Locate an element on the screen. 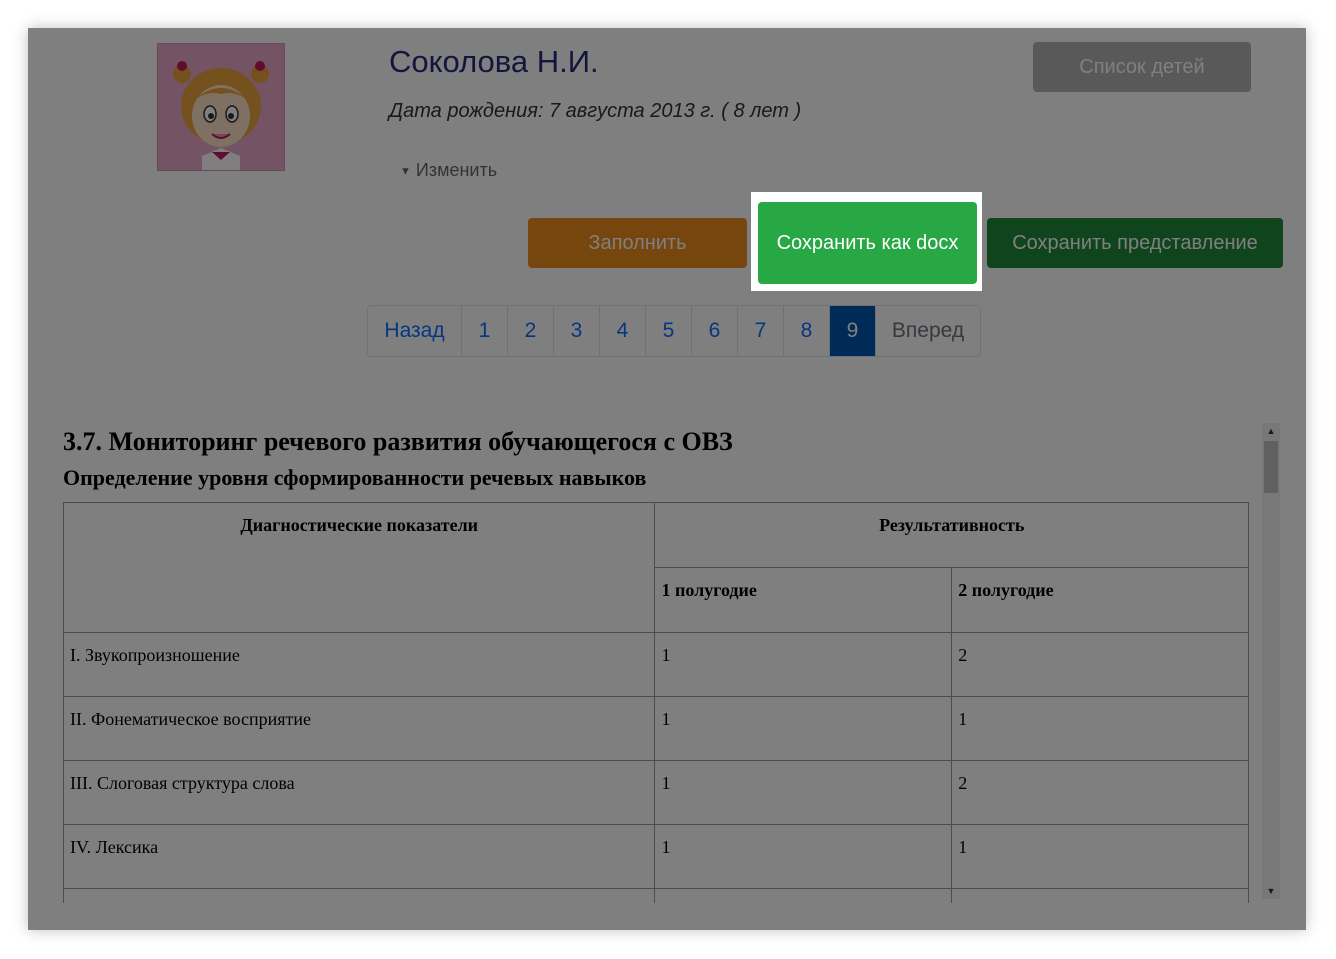 This screenshot has height=959, width=1336. edit-label: Изменить is located at coordinates (456, 170).